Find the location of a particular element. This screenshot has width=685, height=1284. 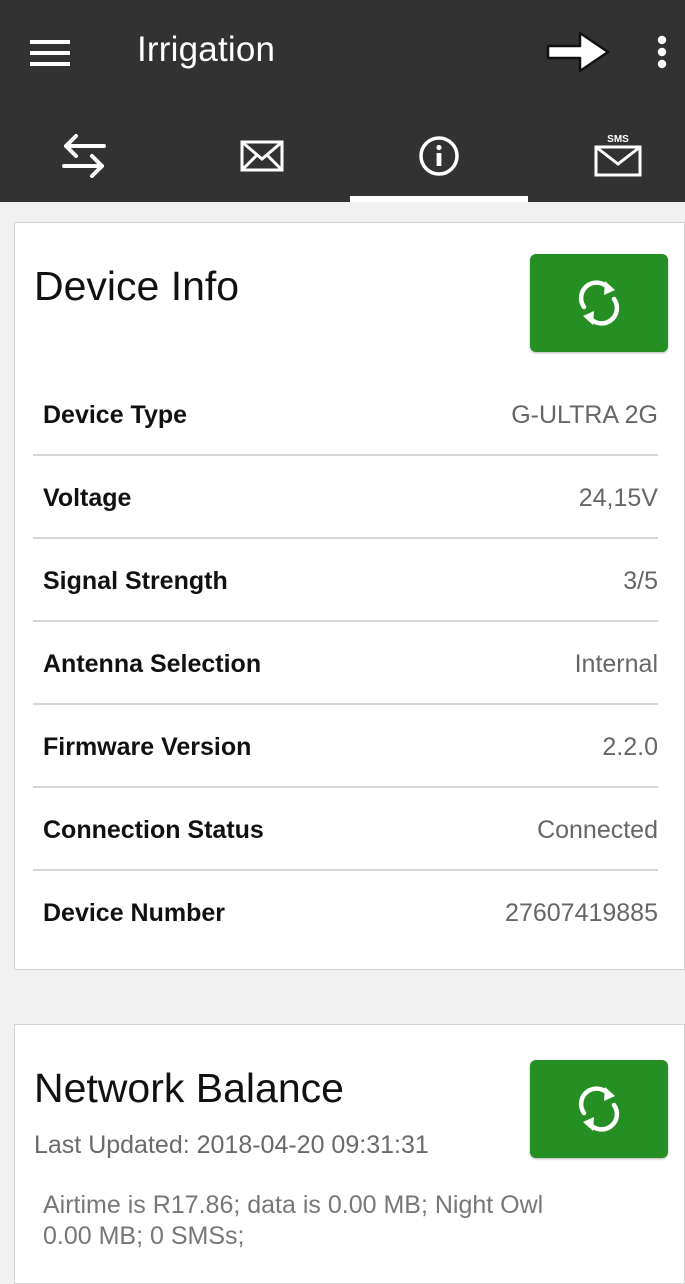

info-icon is located at coordinates (439, 156).